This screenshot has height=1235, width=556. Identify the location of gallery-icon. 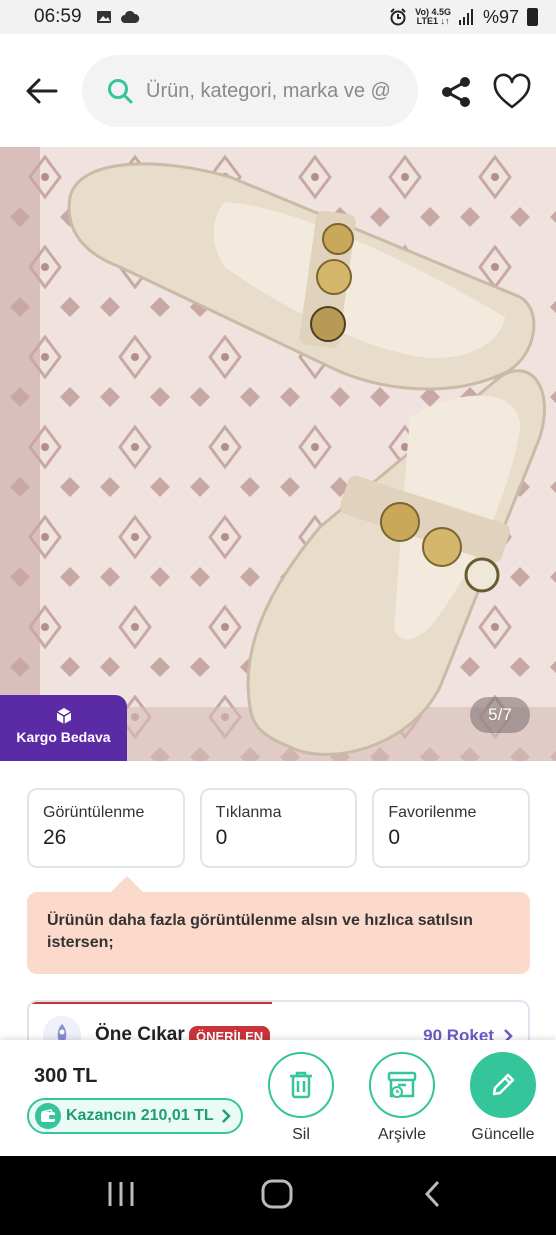
(103, 17).